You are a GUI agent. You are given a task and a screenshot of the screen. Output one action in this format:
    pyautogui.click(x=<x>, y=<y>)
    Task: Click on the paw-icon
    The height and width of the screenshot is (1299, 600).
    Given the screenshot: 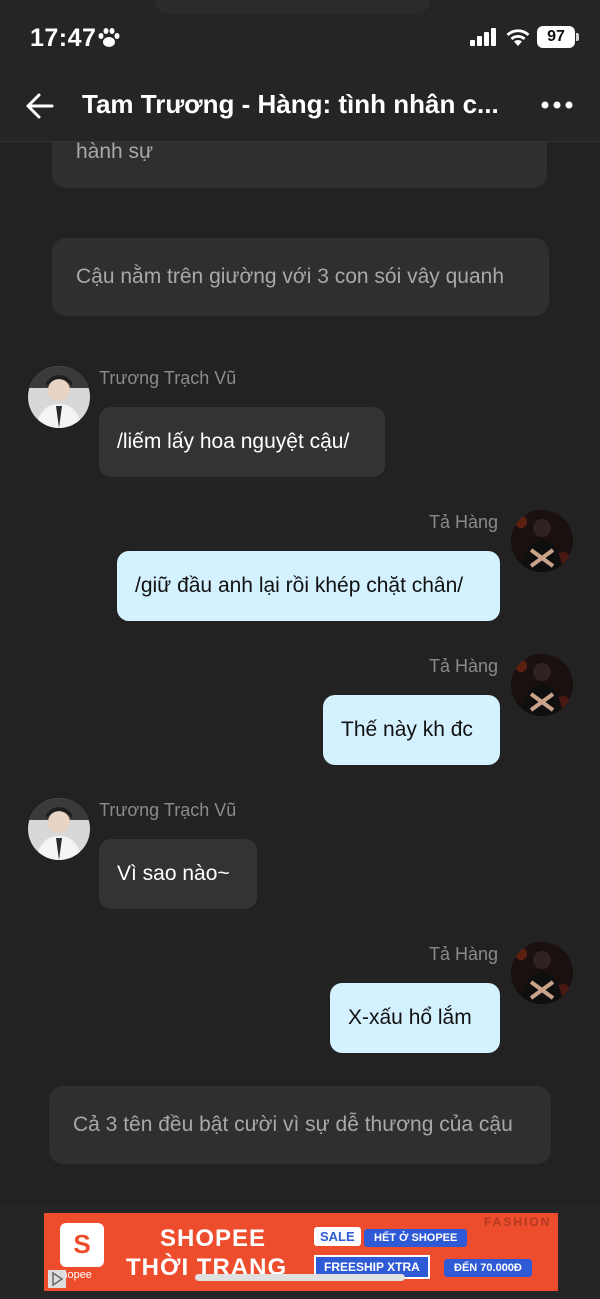 What is the action you would take?
    pyautogui.click(x=109, y=37)
    